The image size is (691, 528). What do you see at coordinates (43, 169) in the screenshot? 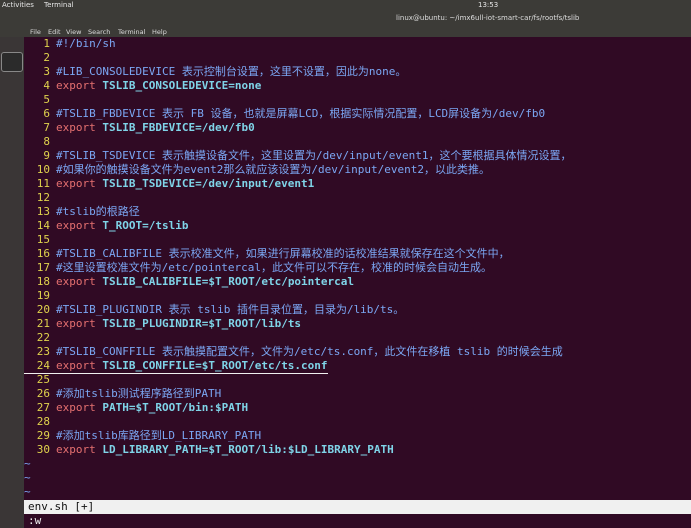
I see `line-number: 10` at bounding box center [43, 169].